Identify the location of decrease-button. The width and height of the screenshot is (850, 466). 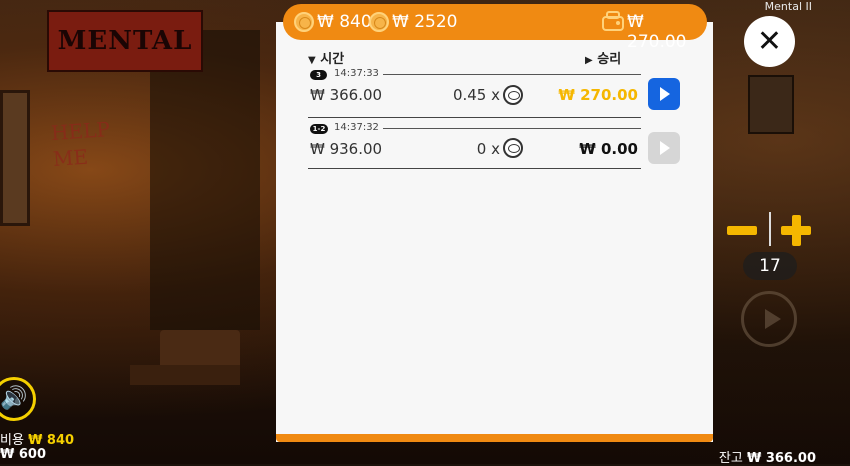
(742, 230).